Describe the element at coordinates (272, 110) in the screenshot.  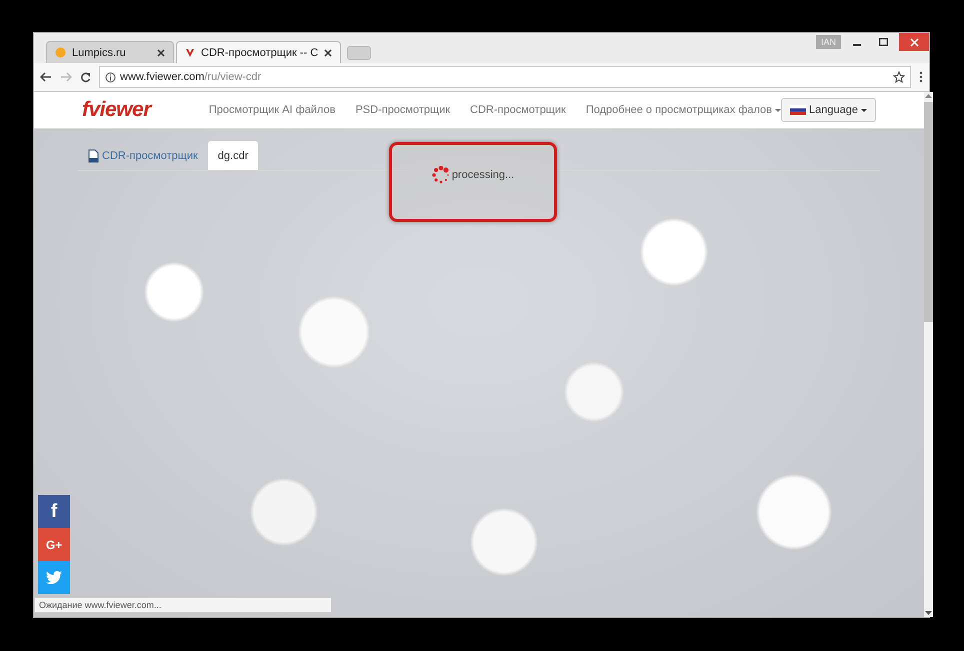
I see `nav-link: Просмотрщик AI файлов` at that location.